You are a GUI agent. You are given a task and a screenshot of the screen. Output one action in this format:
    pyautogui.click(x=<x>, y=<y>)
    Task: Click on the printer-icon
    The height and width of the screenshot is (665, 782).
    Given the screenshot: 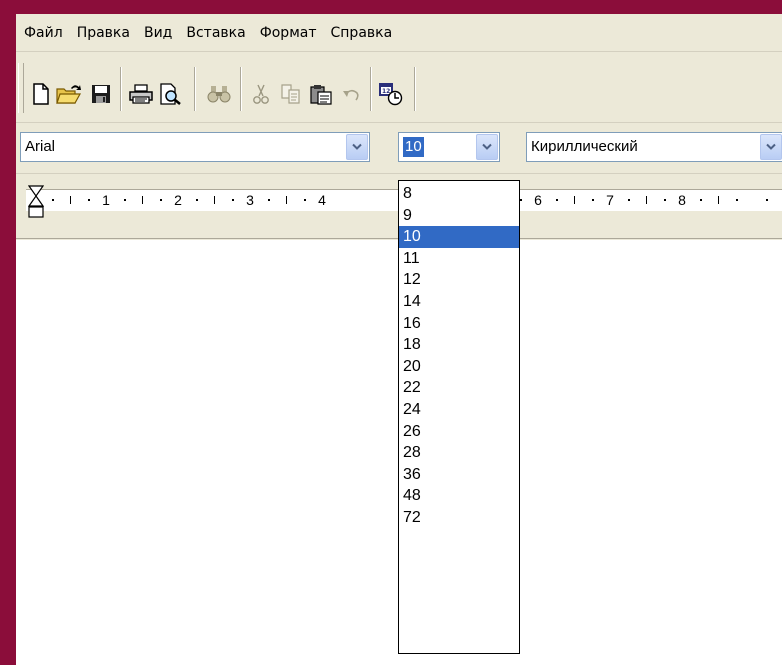 What is the action you would take?
    pyautogui.click(x=141, y=94)
    